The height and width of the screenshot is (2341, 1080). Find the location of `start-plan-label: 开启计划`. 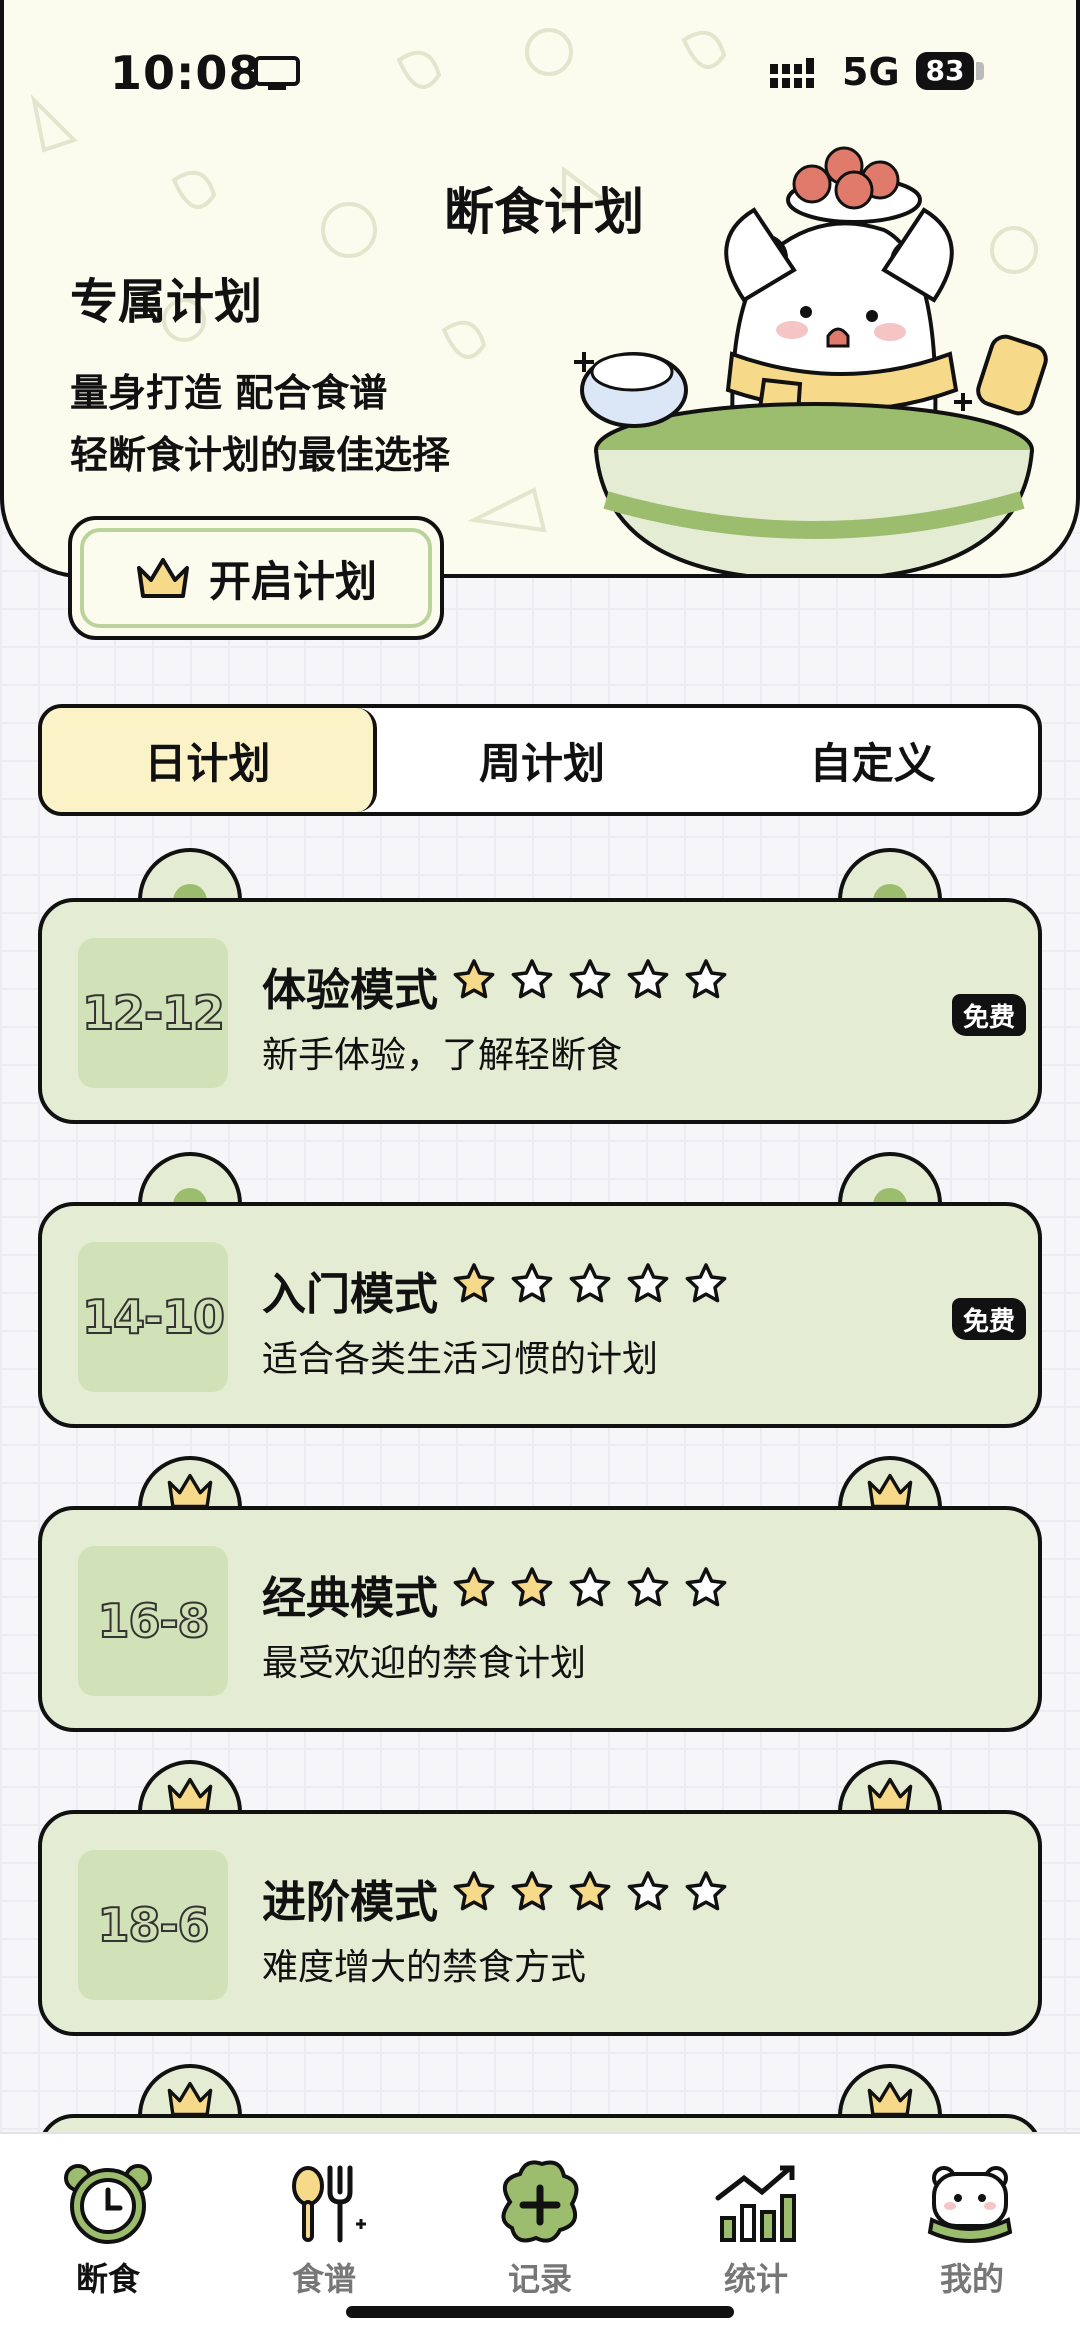

start-plan-label: 开启计划 is located at coordinates (292, 581).